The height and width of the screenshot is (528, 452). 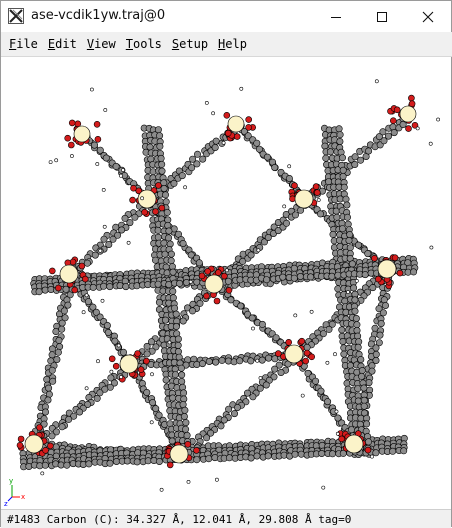 What do you see at coordinates (232, 44) in the screenshot?
I see `menu-help: Help` at bounding box center [232, 44].